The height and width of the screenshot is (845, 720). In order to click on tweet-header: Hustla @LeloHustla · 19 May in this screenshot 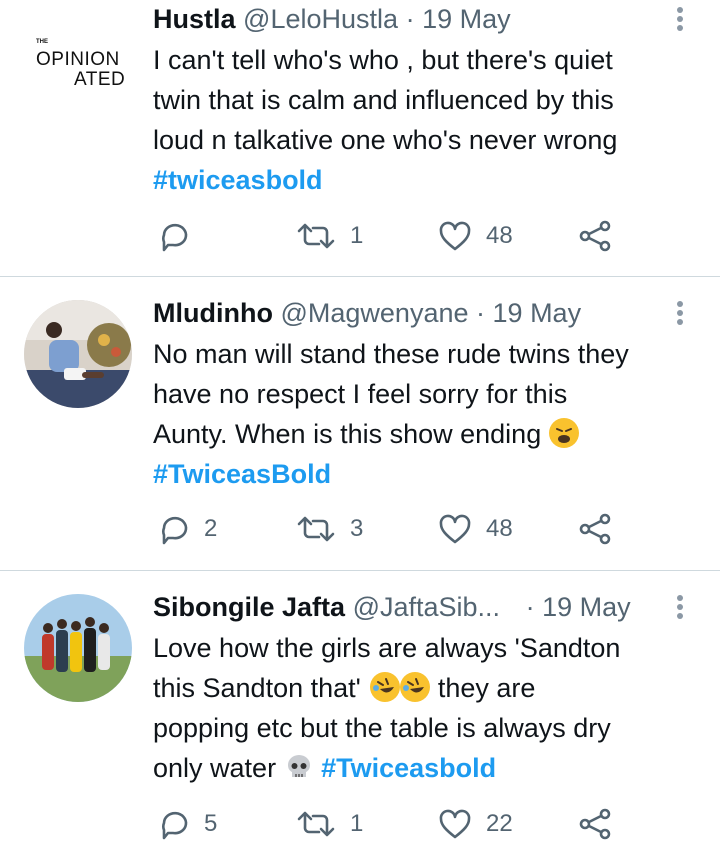, I will do `click(406, 19)`.